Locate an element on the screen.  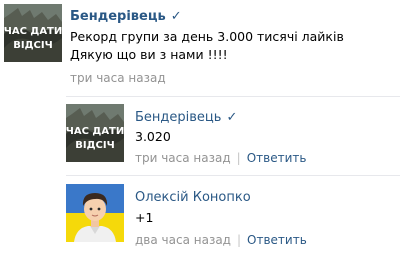
post-text-line2: Дякую що ви з нами !!!! is located at coordinates (149, 54).